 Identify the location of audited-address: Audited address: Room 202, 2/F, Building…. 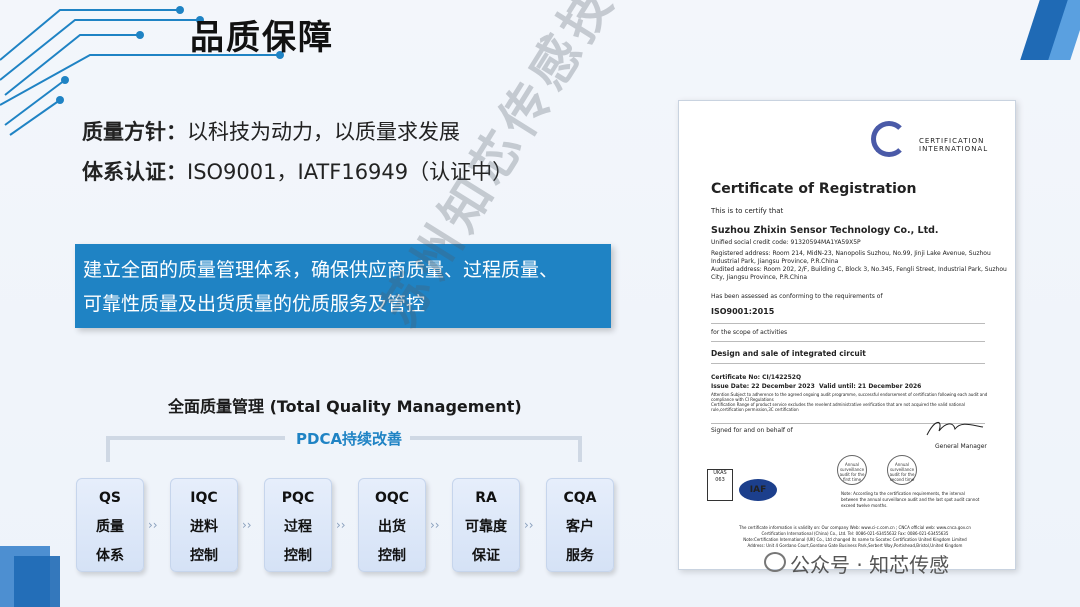
(859, 269).